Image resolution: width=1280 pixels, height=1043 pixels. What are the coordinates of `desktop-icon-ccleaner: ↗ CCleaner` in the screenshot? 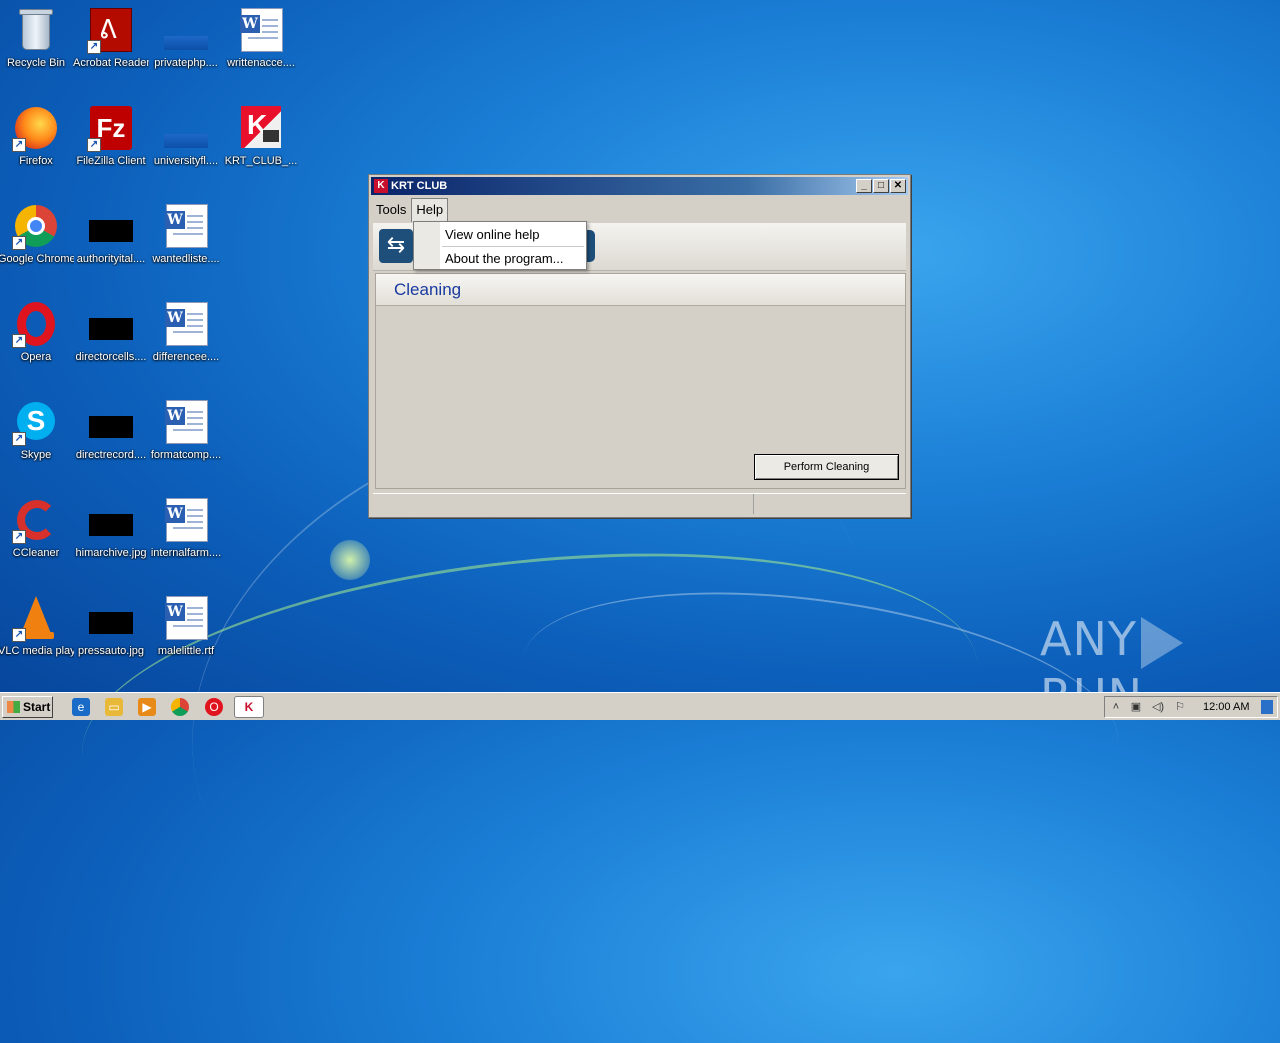 It's located at (37, 528).